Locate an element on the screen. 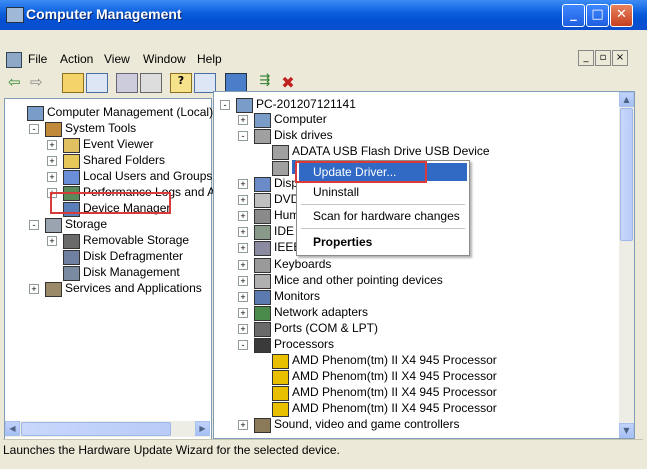 This screenshot has height=469, width=647. properties-menu-item: Properties is located at coordinates (342, 242).